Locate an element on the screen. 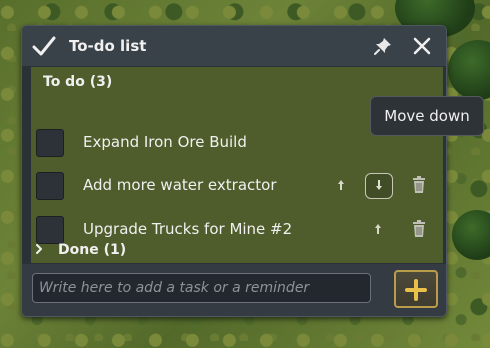  add-task-button is located at coordinates (416, 289).